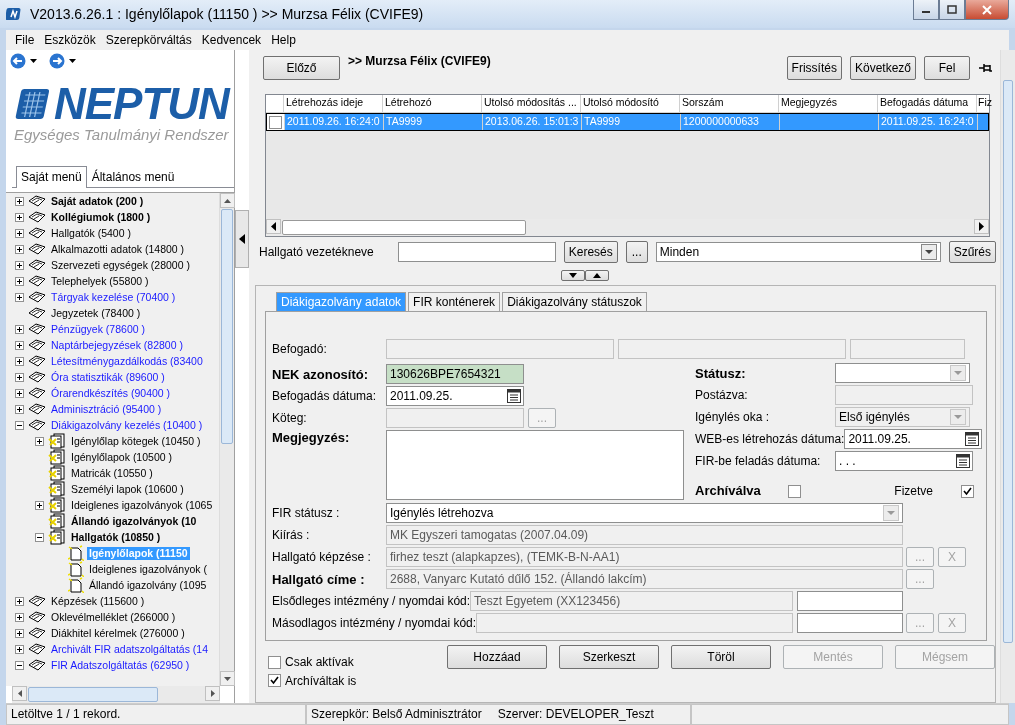 This screenshot has width=1015, height=725. What do you see at coordinates (118, 633) in the screenshot?
I see `tree-item: Diákhitel kérelmek (276000 )` at bounding box center [118, 633].